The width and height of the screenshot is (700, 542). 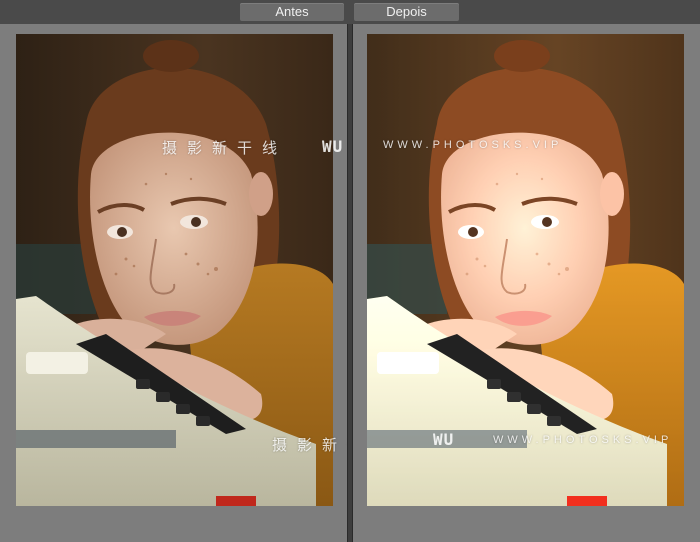 I want to click on watermark-url: WWW.PHOTOSKS.VIP, so click(x=473, y=145).